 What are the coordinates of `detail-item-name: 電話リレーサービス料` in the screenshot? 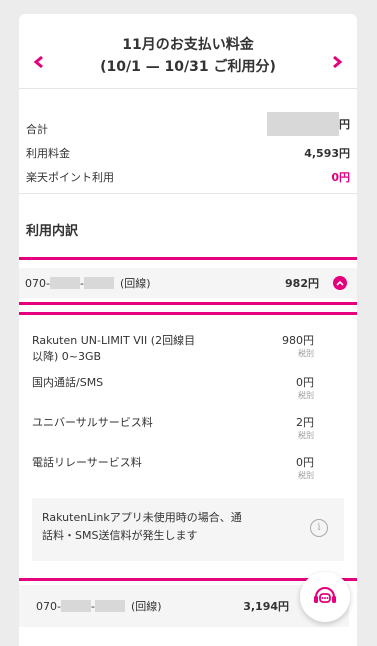 It's located at (87, 462).